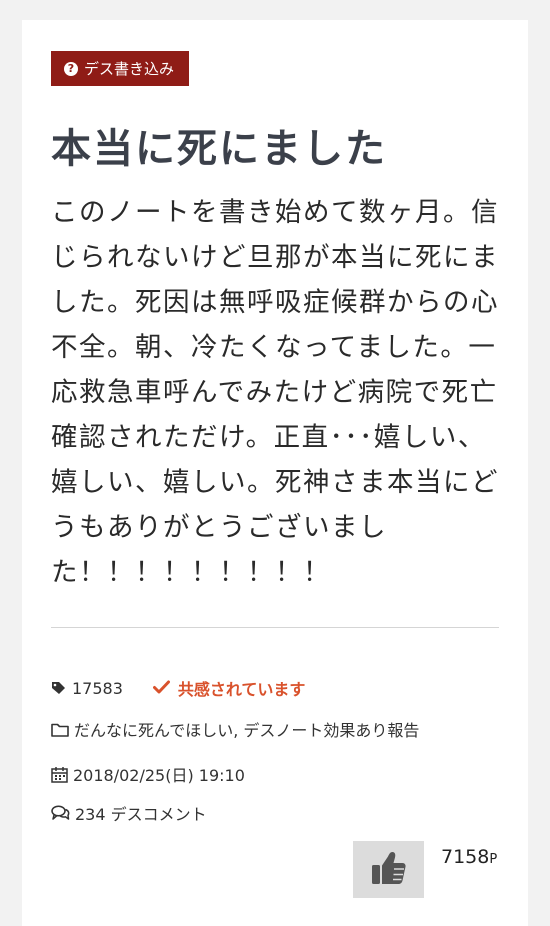 This screenshot has width=550, height=926. Describe the element at coordinates (161, 688) in the screenshot. I see `check-icon` at that location.